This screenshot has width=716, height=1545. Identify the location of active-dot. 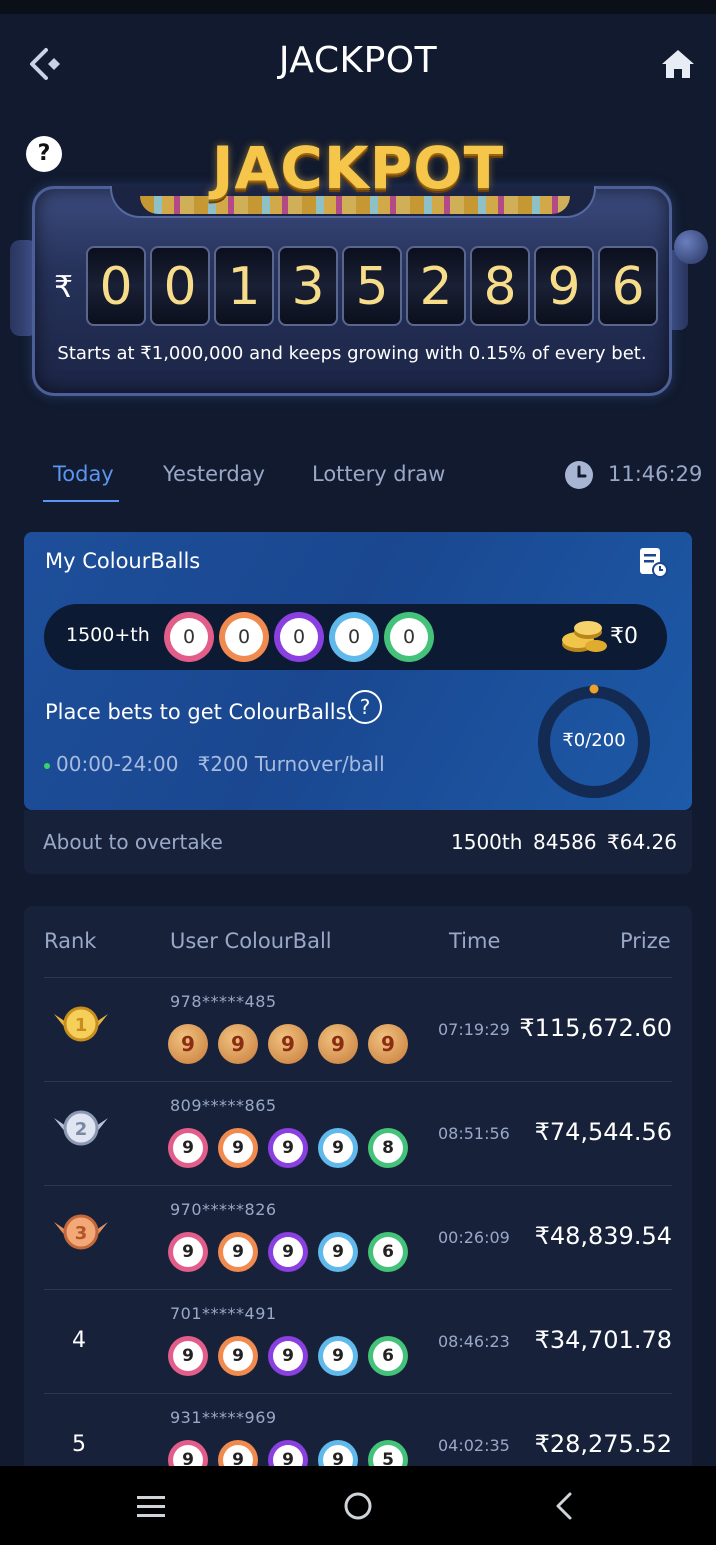
(47, 765).